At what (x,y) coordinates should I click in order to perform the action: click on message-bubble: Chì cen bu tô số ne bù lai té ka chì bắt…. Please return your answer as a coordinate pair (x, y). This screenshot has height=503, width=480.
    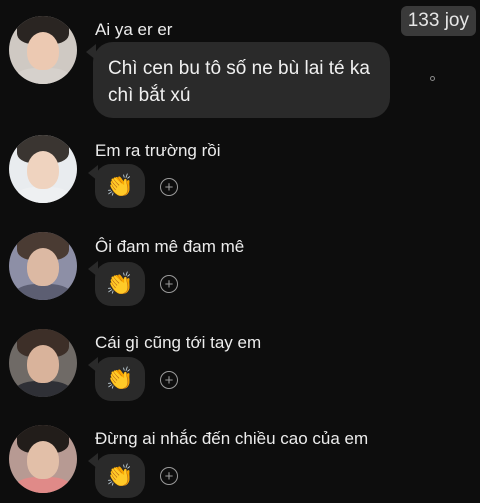
    Looking at the image, I should click on (241, 80).